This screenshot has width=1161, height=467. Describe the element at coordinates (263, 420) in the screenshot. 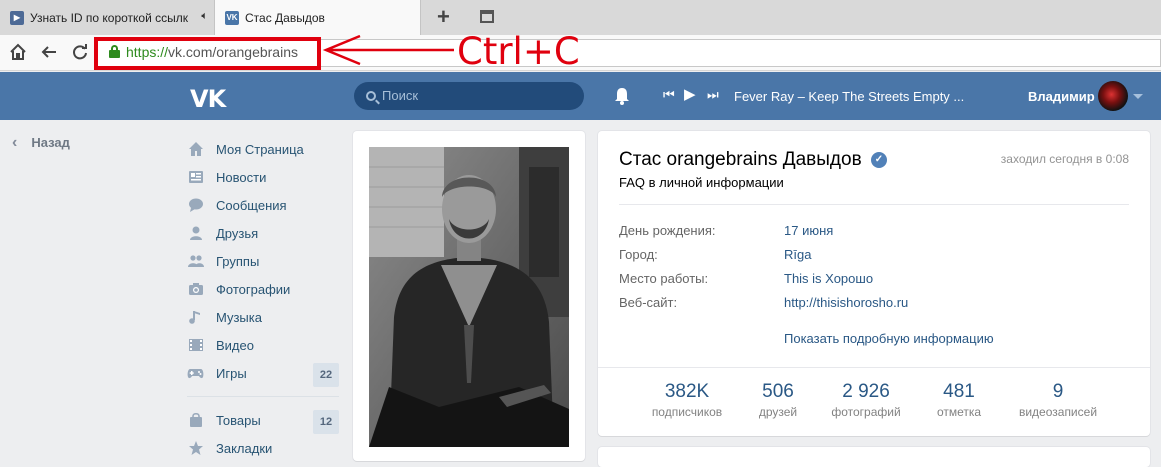

I see `nav-item-goods: Товары 12` at that location.